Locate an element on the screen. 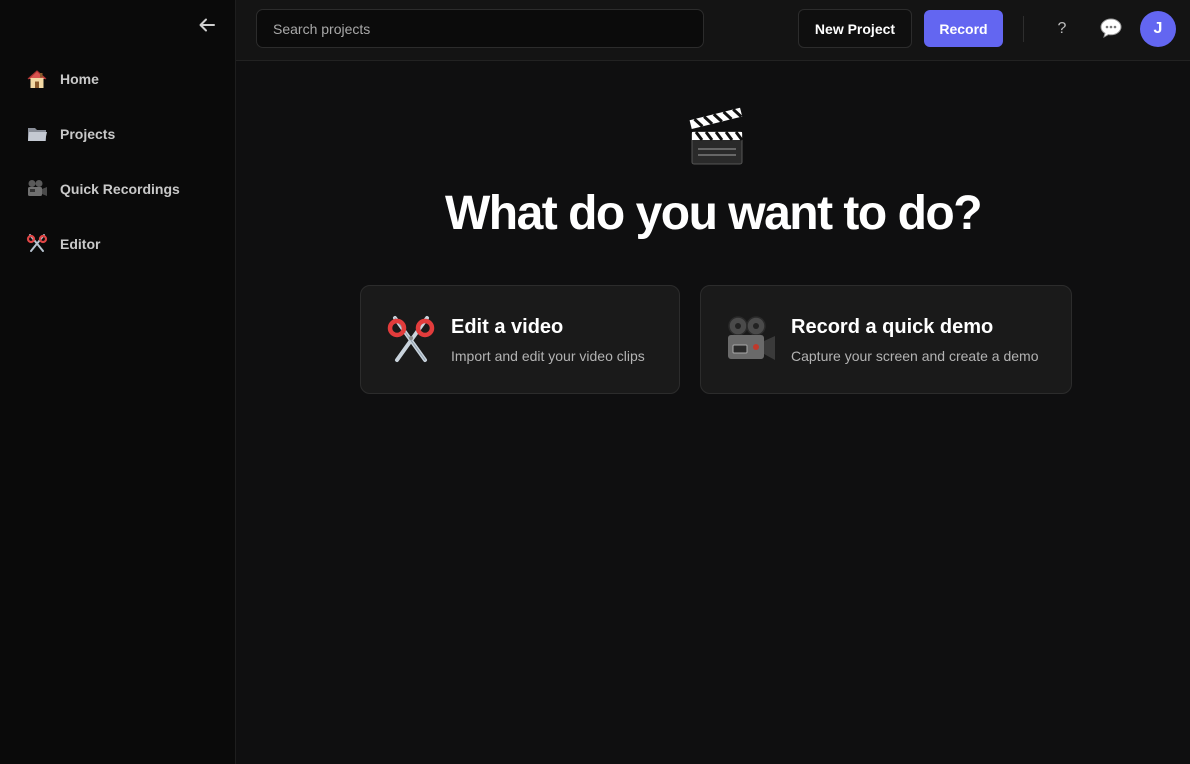 The height and width of the screenshot is (764, 1190). house-icon is located at coordinates (37, 79).